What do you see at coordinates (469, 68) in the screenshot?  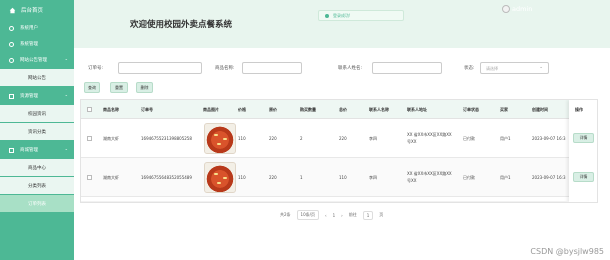 I see `status-label: 状态:` at bounding box center [469, 68].